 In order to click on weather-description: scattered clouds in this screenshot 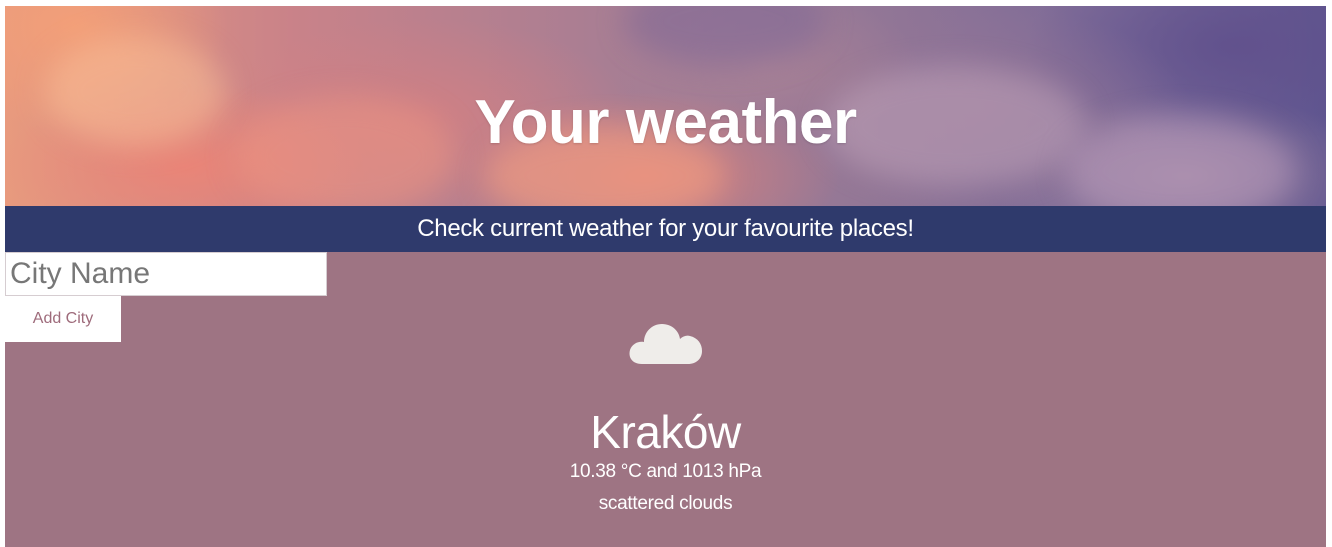, I will do `click(665, 503)`.